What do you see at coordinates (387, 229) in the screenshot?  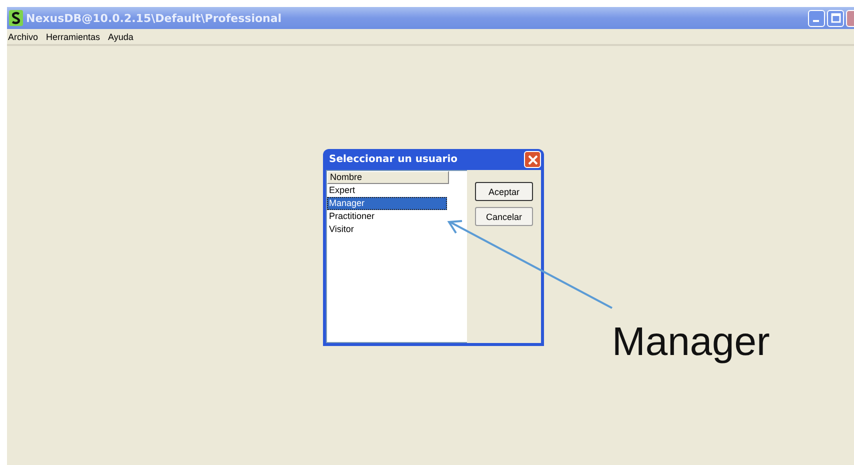 I see `user-item: Visitor` at bounding box center [387, 229].